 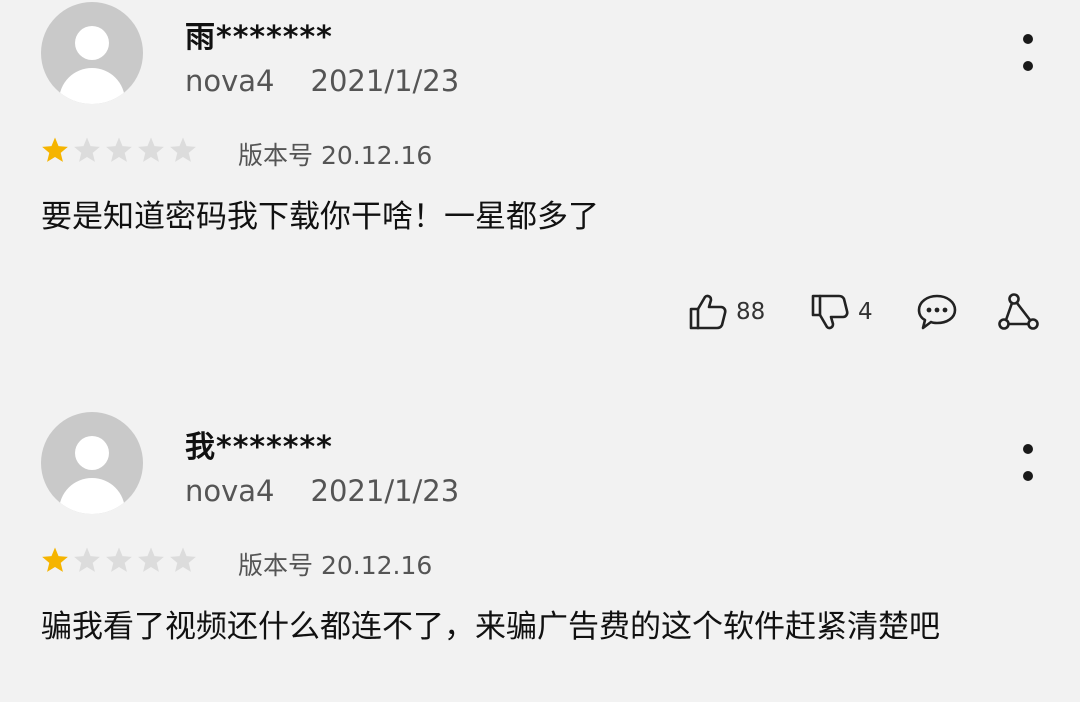 I want to click on like-count: 88, so click(x=751, y=312).